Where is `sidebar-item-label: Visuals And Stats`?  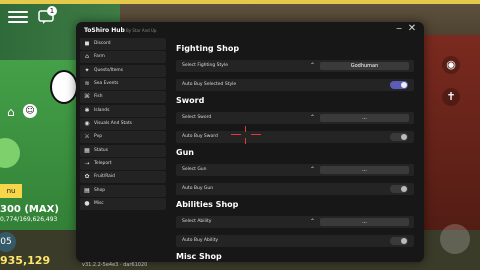 sidebar-item-label: Visuals And Stats is located at coordinates (113, 124).